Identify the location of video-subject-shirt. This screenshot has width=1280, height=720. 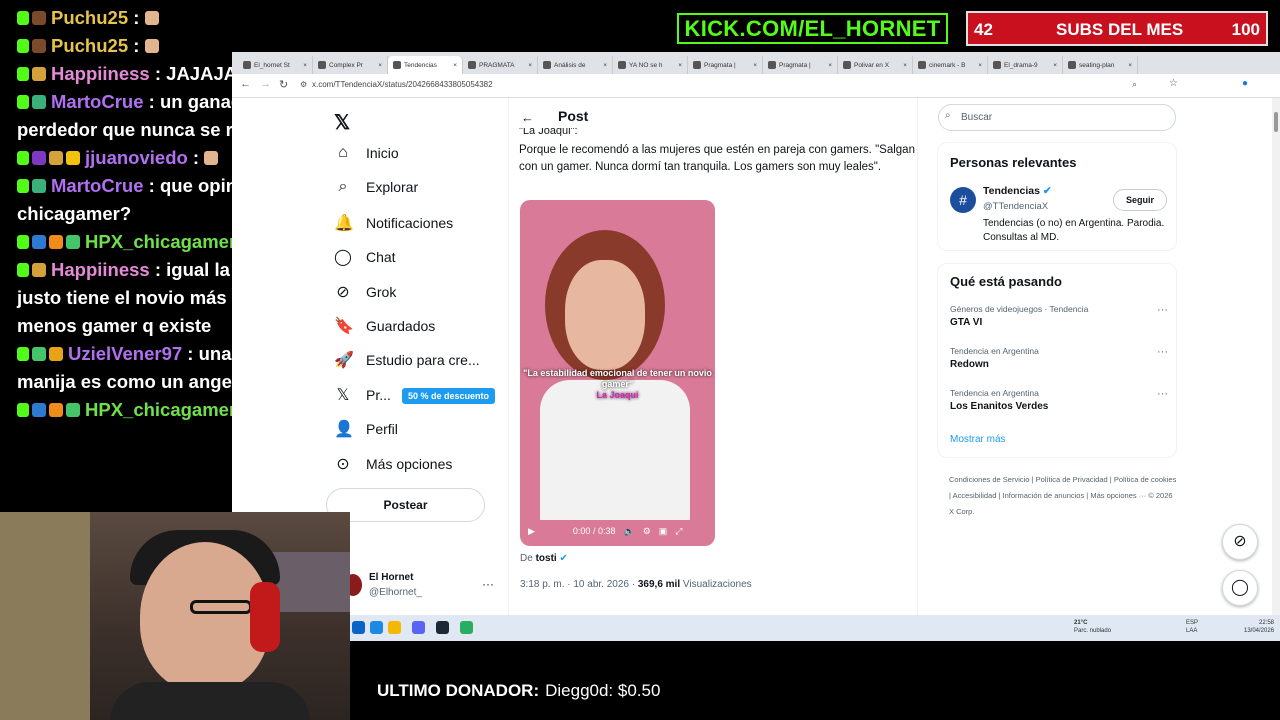
(615, 450).